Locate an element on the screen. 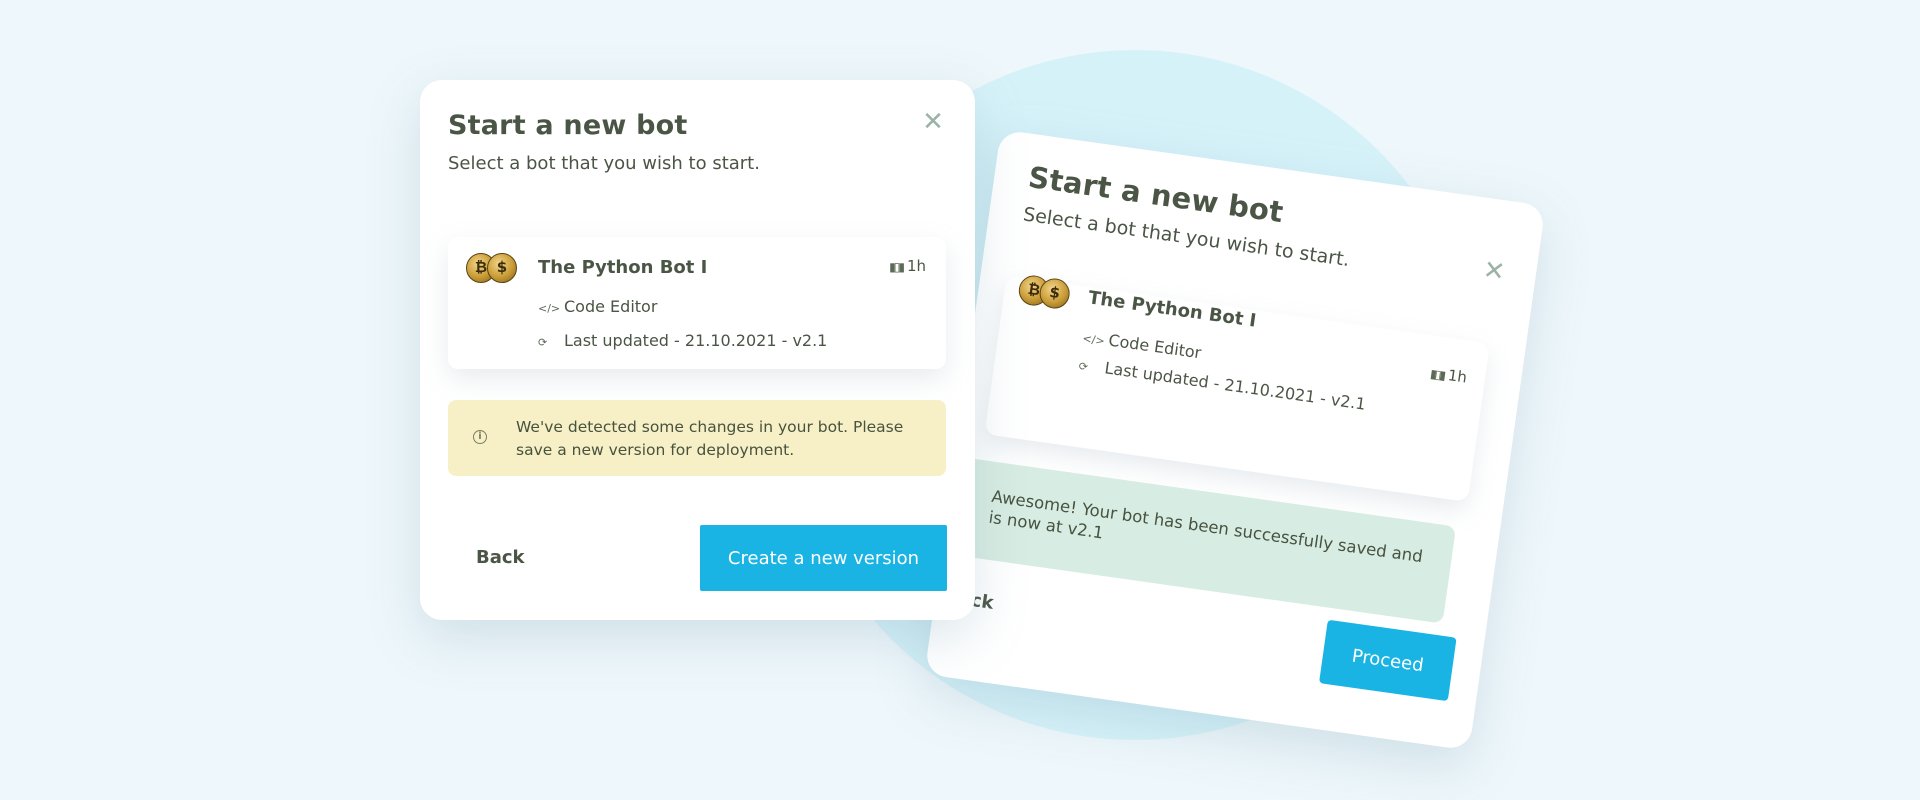  dollar-coin-icon: $ is located at coordinates (502, 268).